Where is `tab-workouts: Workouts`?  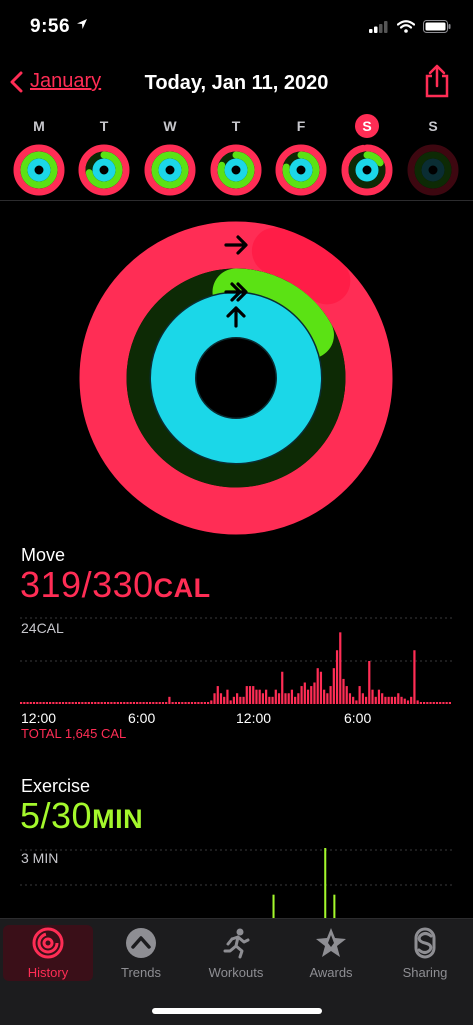
tab-workouts: Workouts is located at coordinates (236, 953).